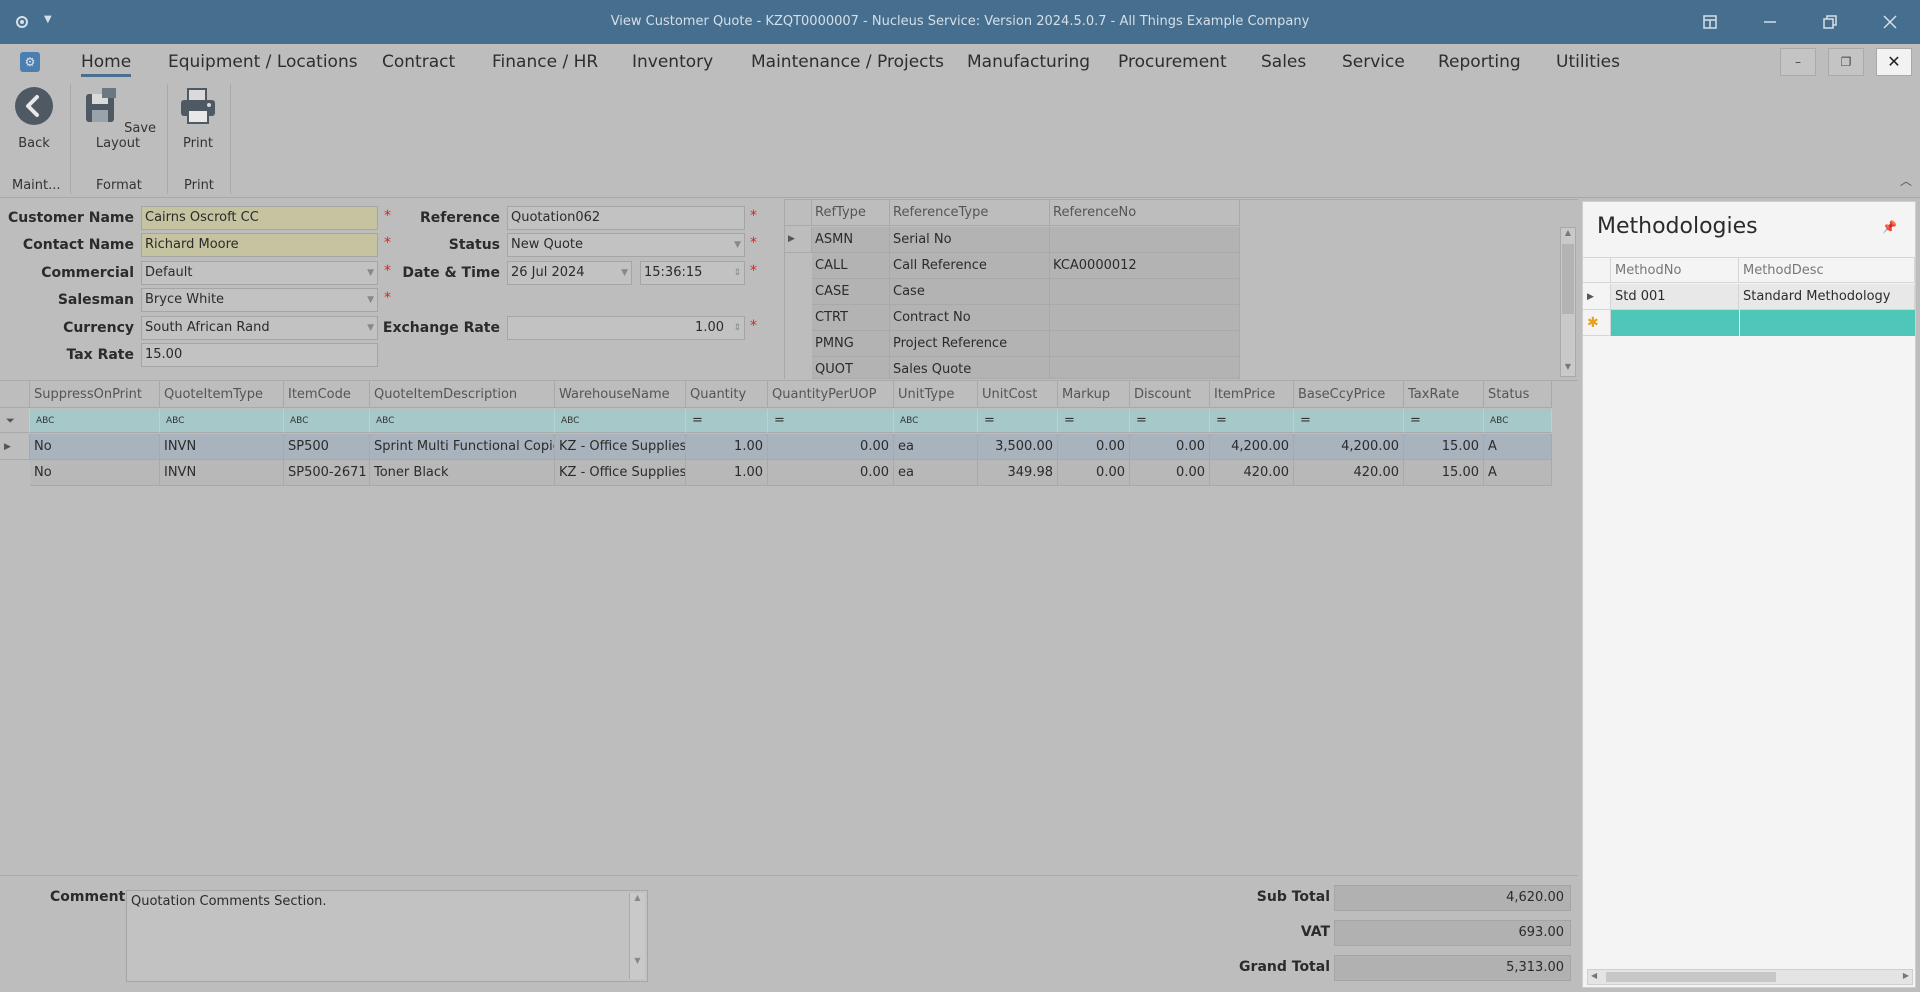 This screenshot has height=992, width=1920. Describe the element at coordinates (970, 240) in the screenshot. I see `table-cell: Serial No` at that location.